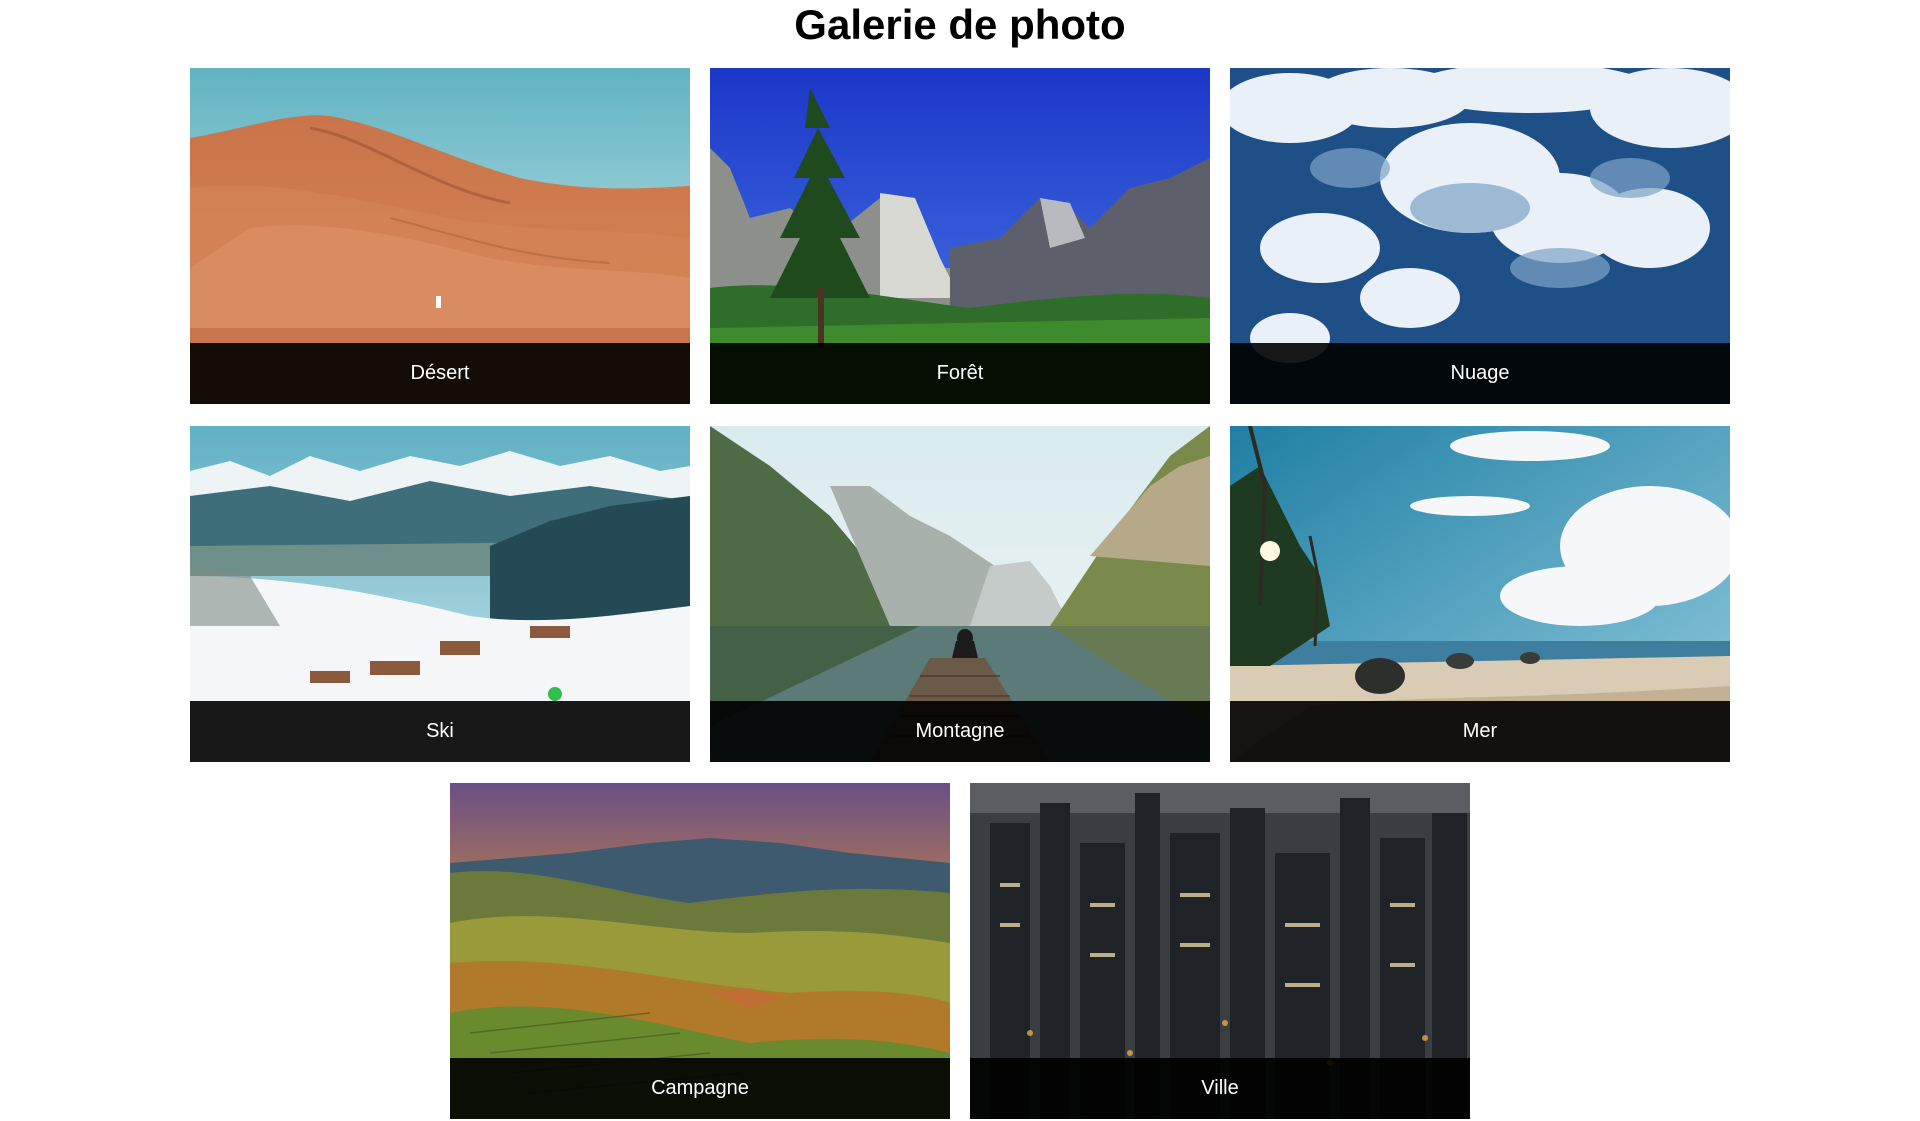  Describe the element at coordinates (1480, 373) in the screenshot. I see `card-caption: Nuage` at that location.